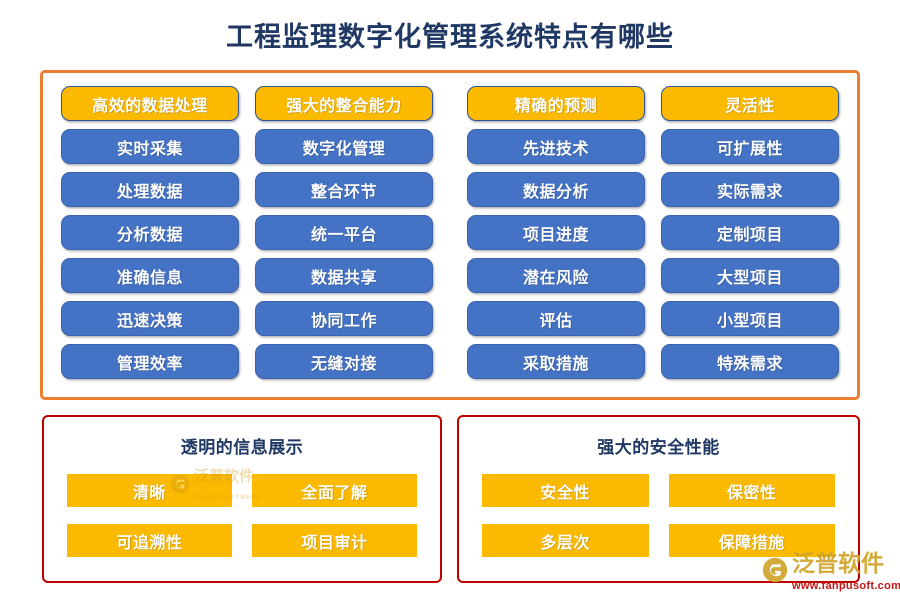 The image size is (900, 600). What do you see at coordinates (750, 189) in the screenshot?
I see `feature-item: 实际需求` at bounding box center [750, 189].